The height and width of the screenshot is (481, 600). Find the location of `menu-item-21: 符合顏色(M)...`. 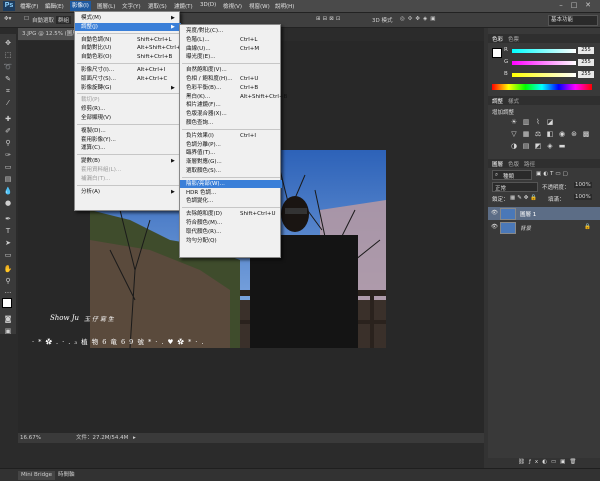

menu-item-21: 符合顏色(M)... is located at coordinates (231, 223).